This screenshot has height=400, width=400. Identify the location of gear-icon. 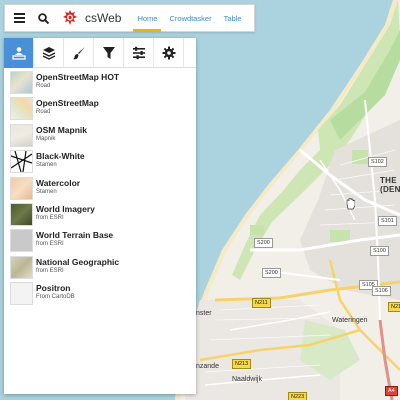
(168, 53).